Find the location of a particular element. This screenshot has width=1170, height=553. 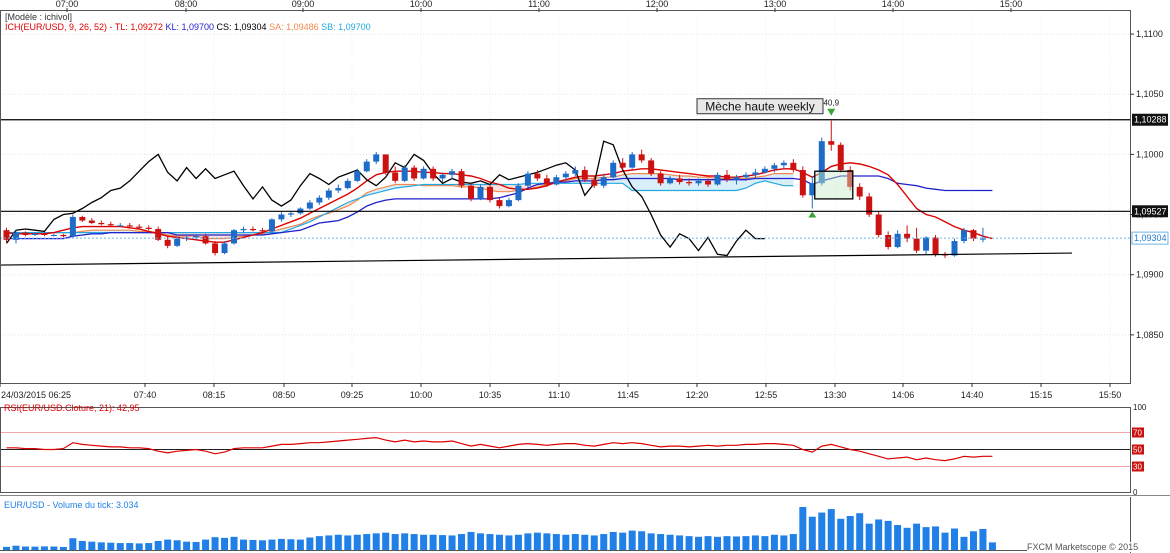

bottom-time-label: 11:10 is located at coordinates (559, 395).